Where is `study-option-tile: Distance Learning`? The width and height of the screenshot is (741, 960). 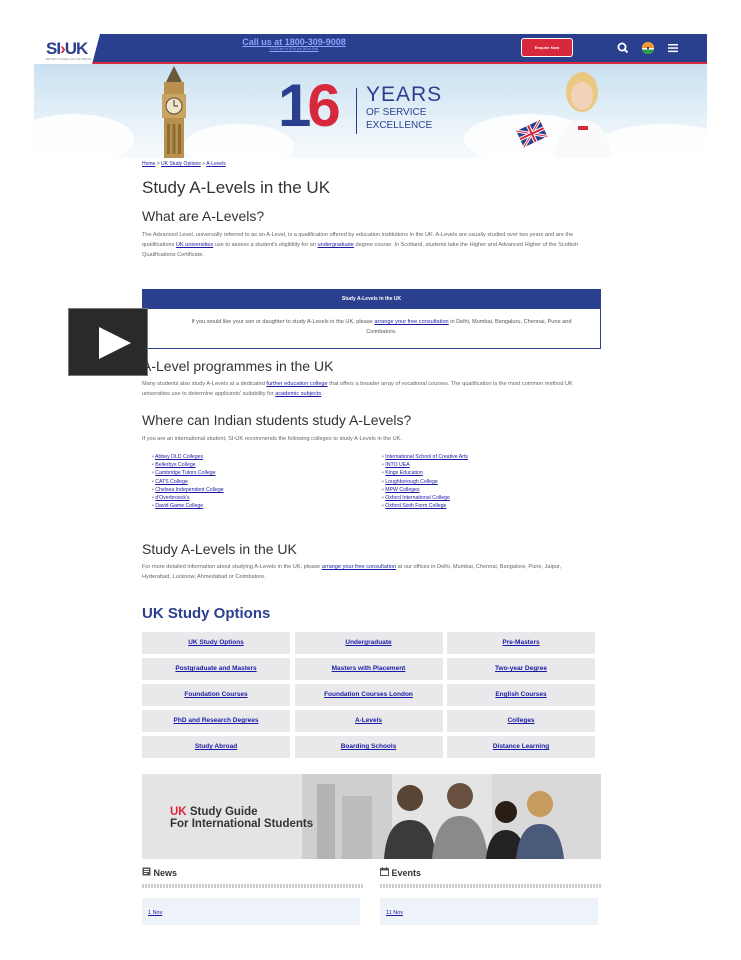
study-option-tile: Distance Learning is located at coordinates (521, 747).